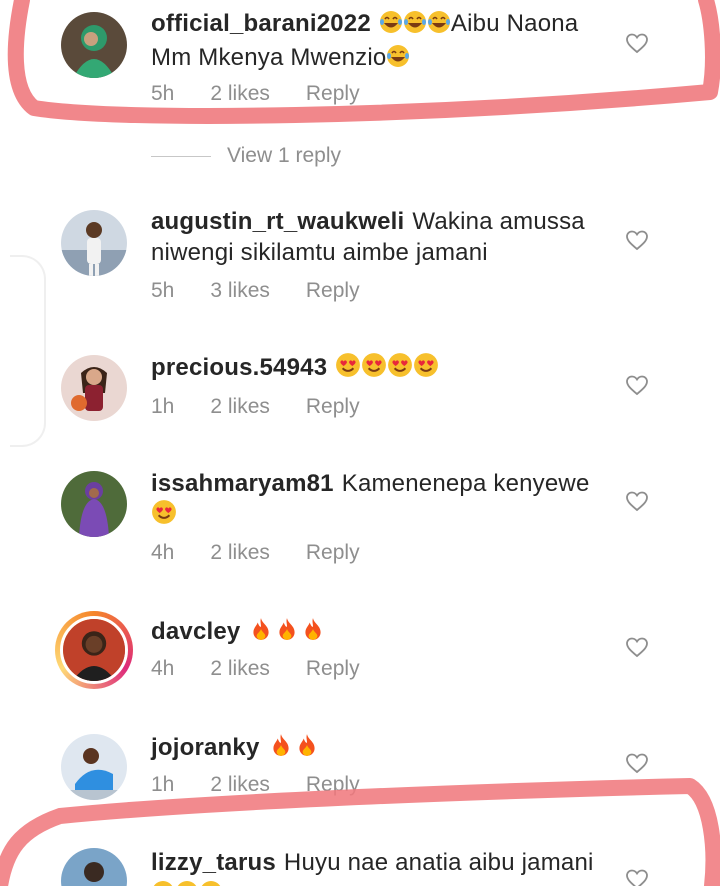  Describe the element at coordinates (277, 221) in the screenshot. I see `comment-username: augustin_rt_waukweli` at that location.